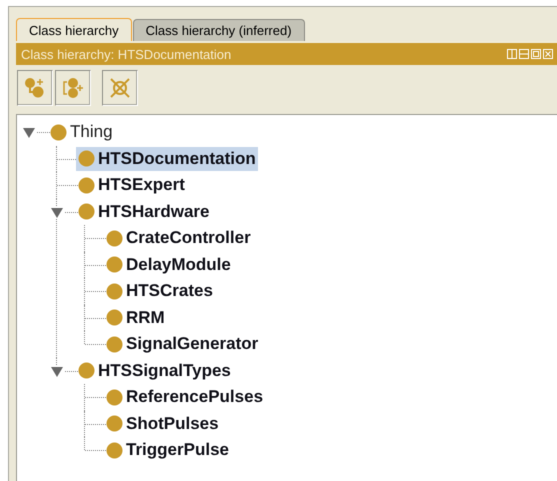 The width and height of the screenshot is (557, 481). I want to click on class-tree-item: SignalGenerator, so click(182, 344).